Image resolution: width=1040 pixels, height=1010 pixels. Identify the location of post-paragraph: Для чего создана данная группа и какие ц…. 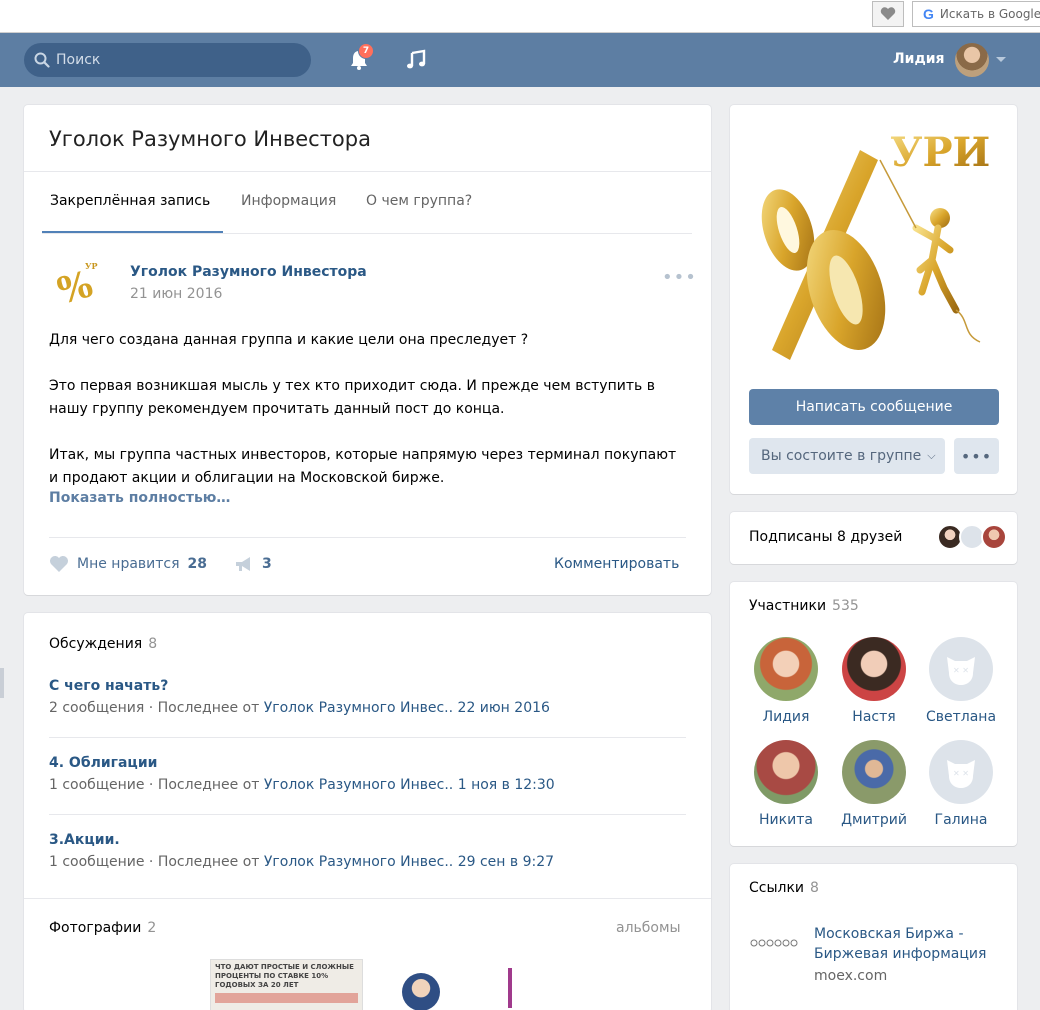
(289, 340).